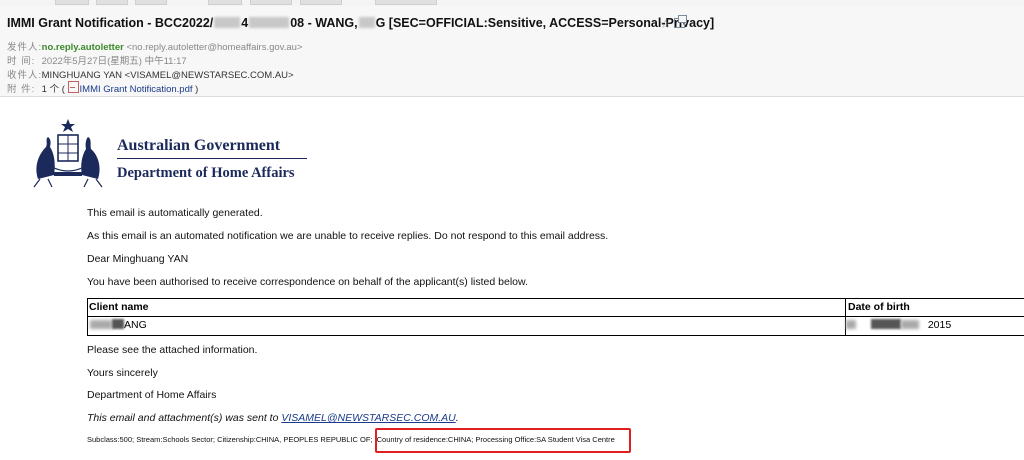  Describe the element at coordinates (199, 145) in the screenshot. I see `gov-name: Australian Government` at that location.